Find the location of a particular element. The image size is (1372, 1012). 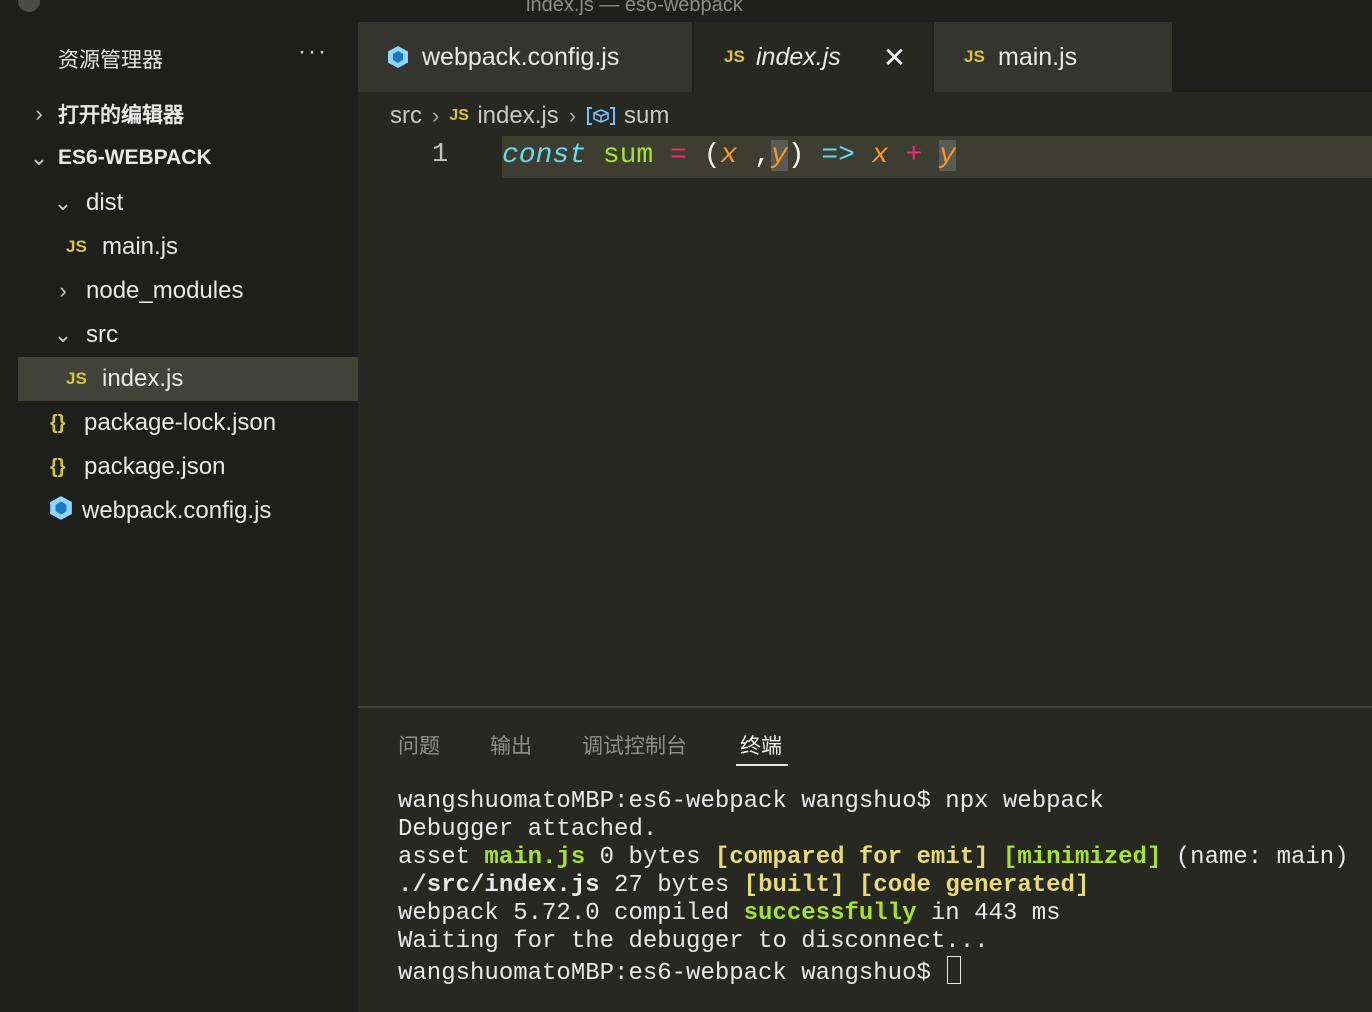

open-editors-section: › 打开的编辑器 is located at coordinates (188, 114).